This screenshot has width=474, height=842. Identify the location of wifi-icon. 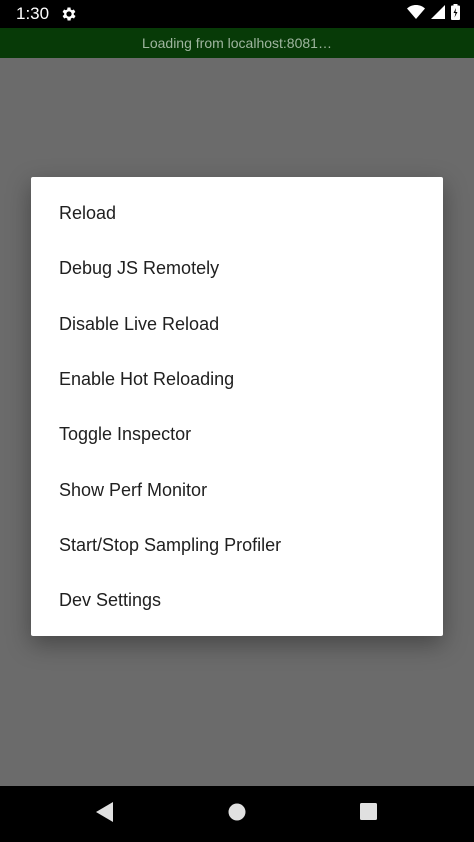
(416, 14).